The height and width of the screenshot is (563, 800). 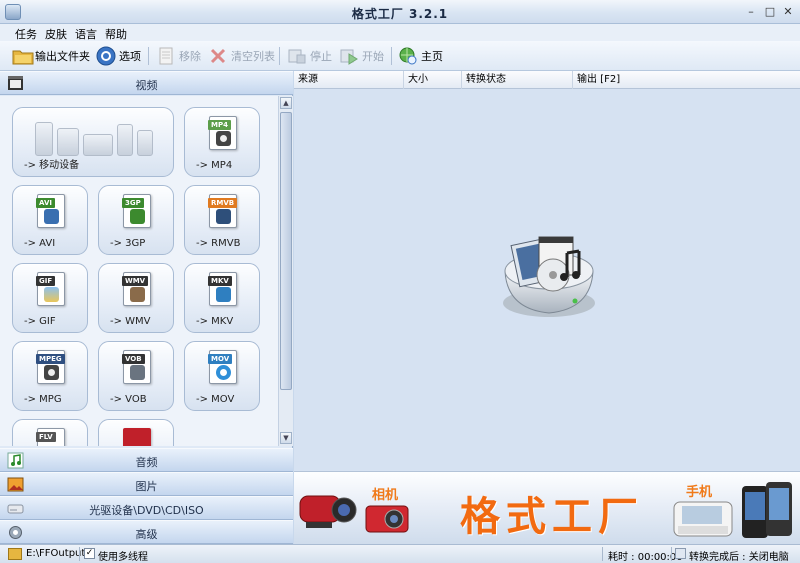 What do you see at coordinates (50, 367) in the screenshot?
I see `mpeg-file-icon: MPEG` at bounding box center [50, 367].